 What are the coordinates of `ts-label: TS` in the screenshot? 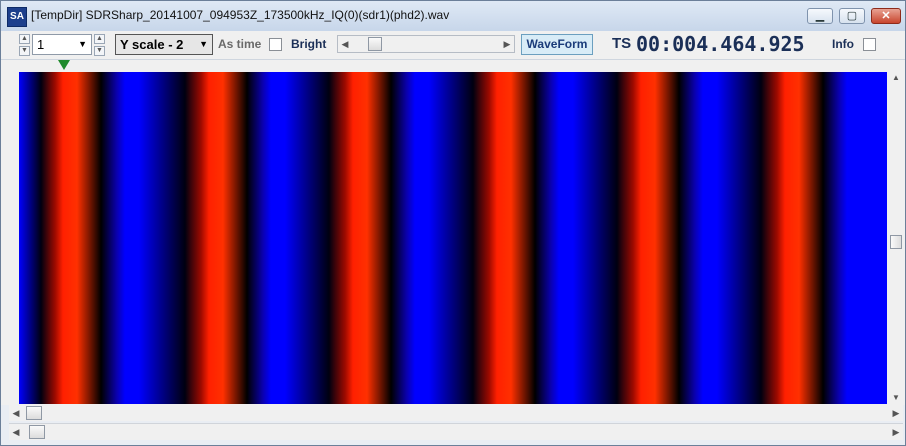 It's located at (622, 43).